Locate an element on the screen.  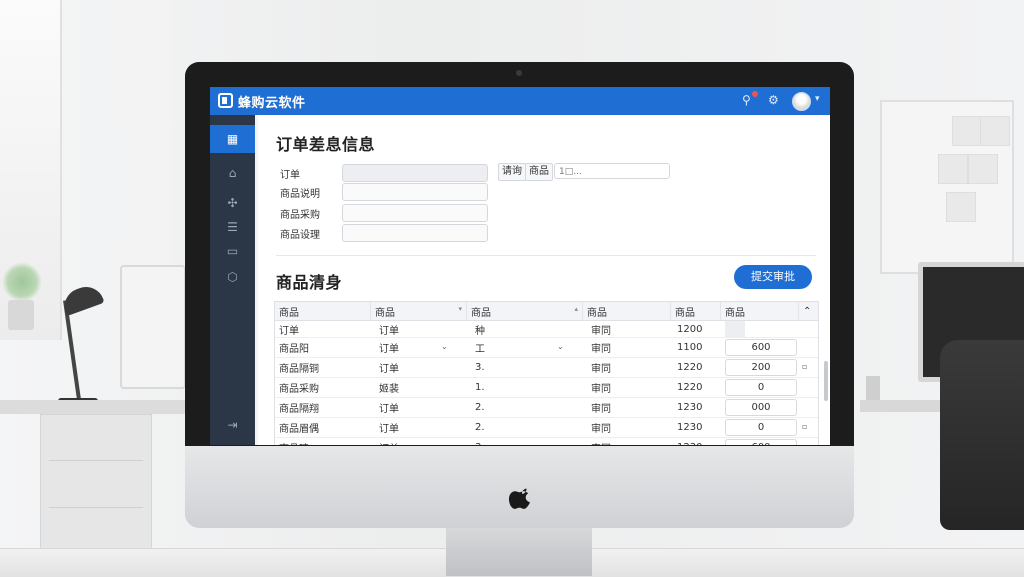
product-list-title: 商品清身 is located at coordinates (309, 282).